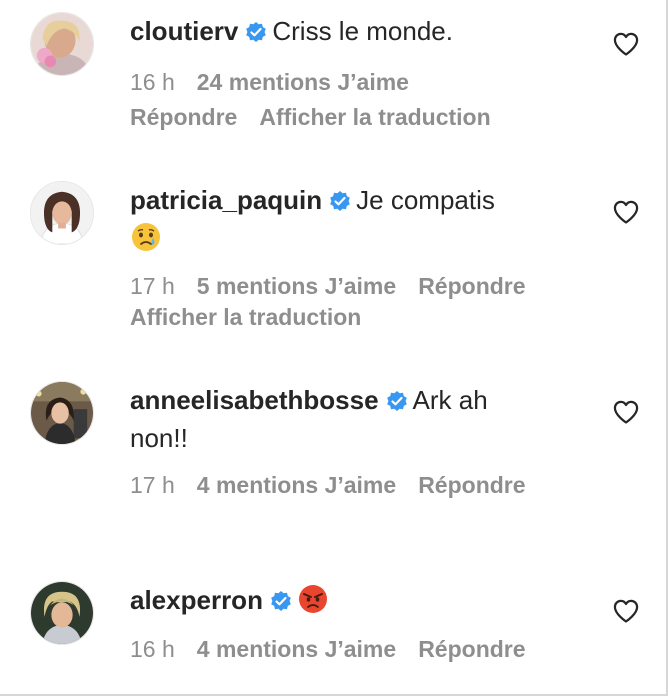 This screenshot has width=668, height=696. I want to click on username-link: cloutierv, so click(184, 31).